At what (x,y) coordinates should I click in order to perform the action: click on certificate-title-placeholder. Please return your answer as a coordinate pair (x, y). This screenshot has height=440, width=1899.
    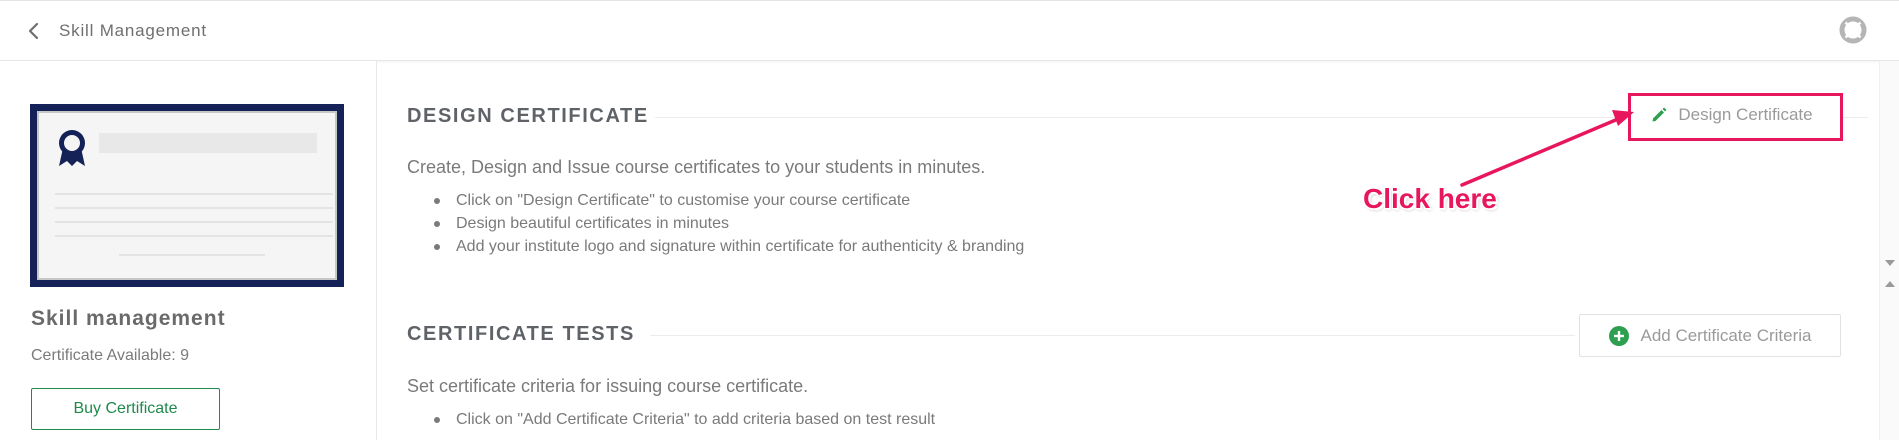
    Looking at the image, I should click on (208, 143).